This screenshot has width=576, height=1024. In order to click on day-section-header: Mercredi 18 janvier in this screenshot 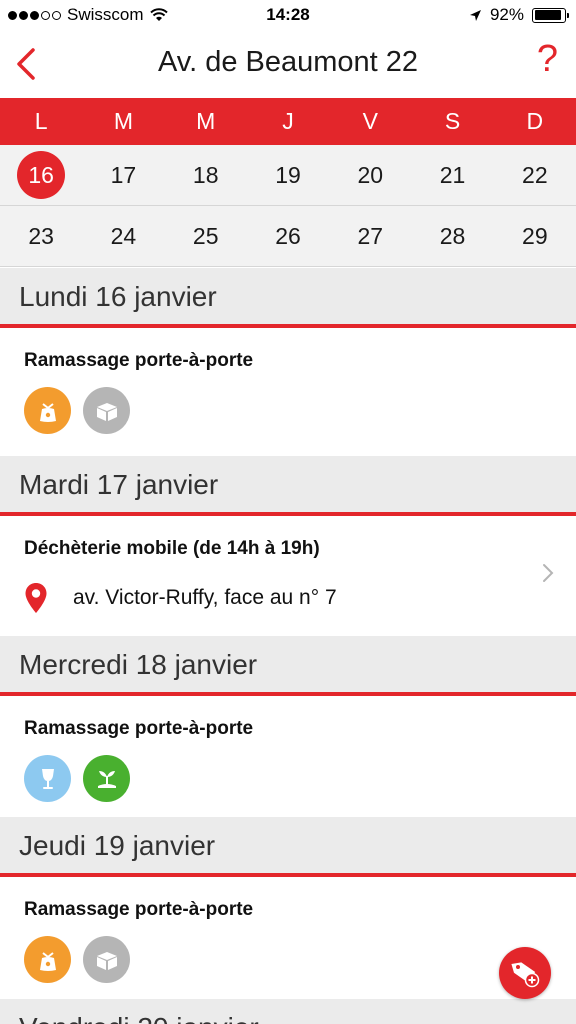, I will do `click(288, 666)`.